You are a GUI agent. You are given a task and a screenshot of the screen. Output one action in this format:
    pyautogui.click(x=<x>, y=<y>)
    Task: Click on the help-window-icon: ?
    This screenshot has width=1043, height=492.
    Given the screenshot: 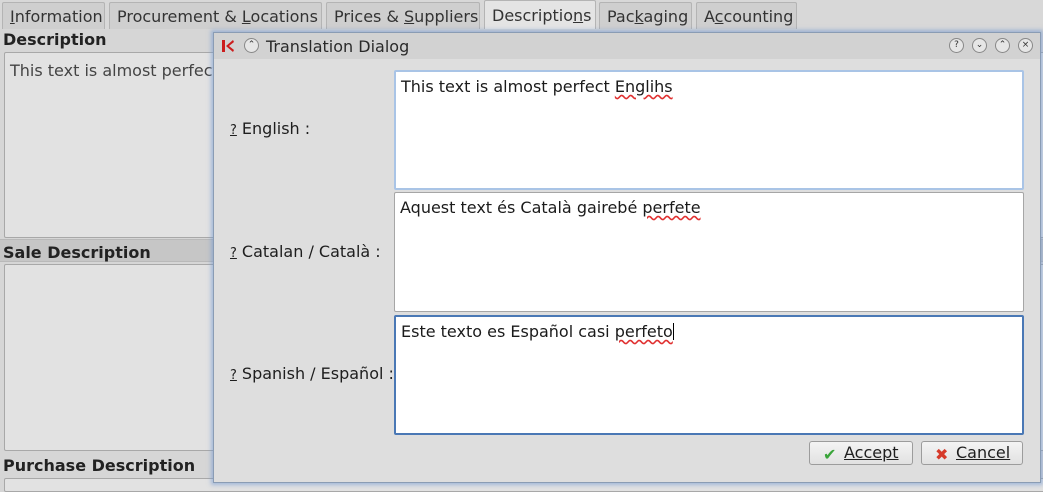 What is the action you would take?
    pyautogui.click(x=956, y=45)
    